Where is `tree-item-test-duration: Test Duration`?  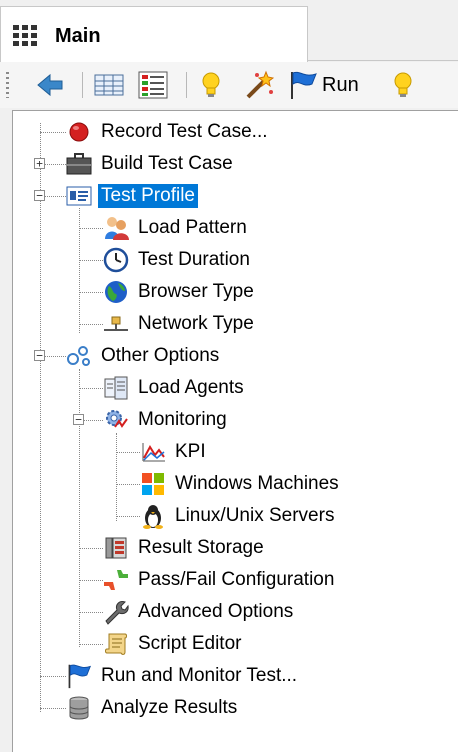
tree-item-test-duration: Test Duration is located at coordinates (178, 260).